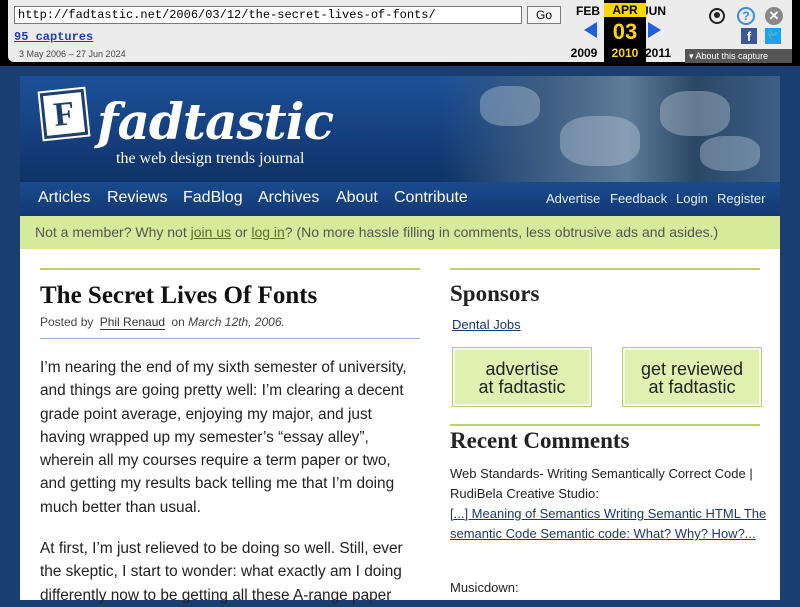  What do you see at coordinates (692, 198) in the screenshot?
I see `nav-login: Login` at bounding box center [692, 198].